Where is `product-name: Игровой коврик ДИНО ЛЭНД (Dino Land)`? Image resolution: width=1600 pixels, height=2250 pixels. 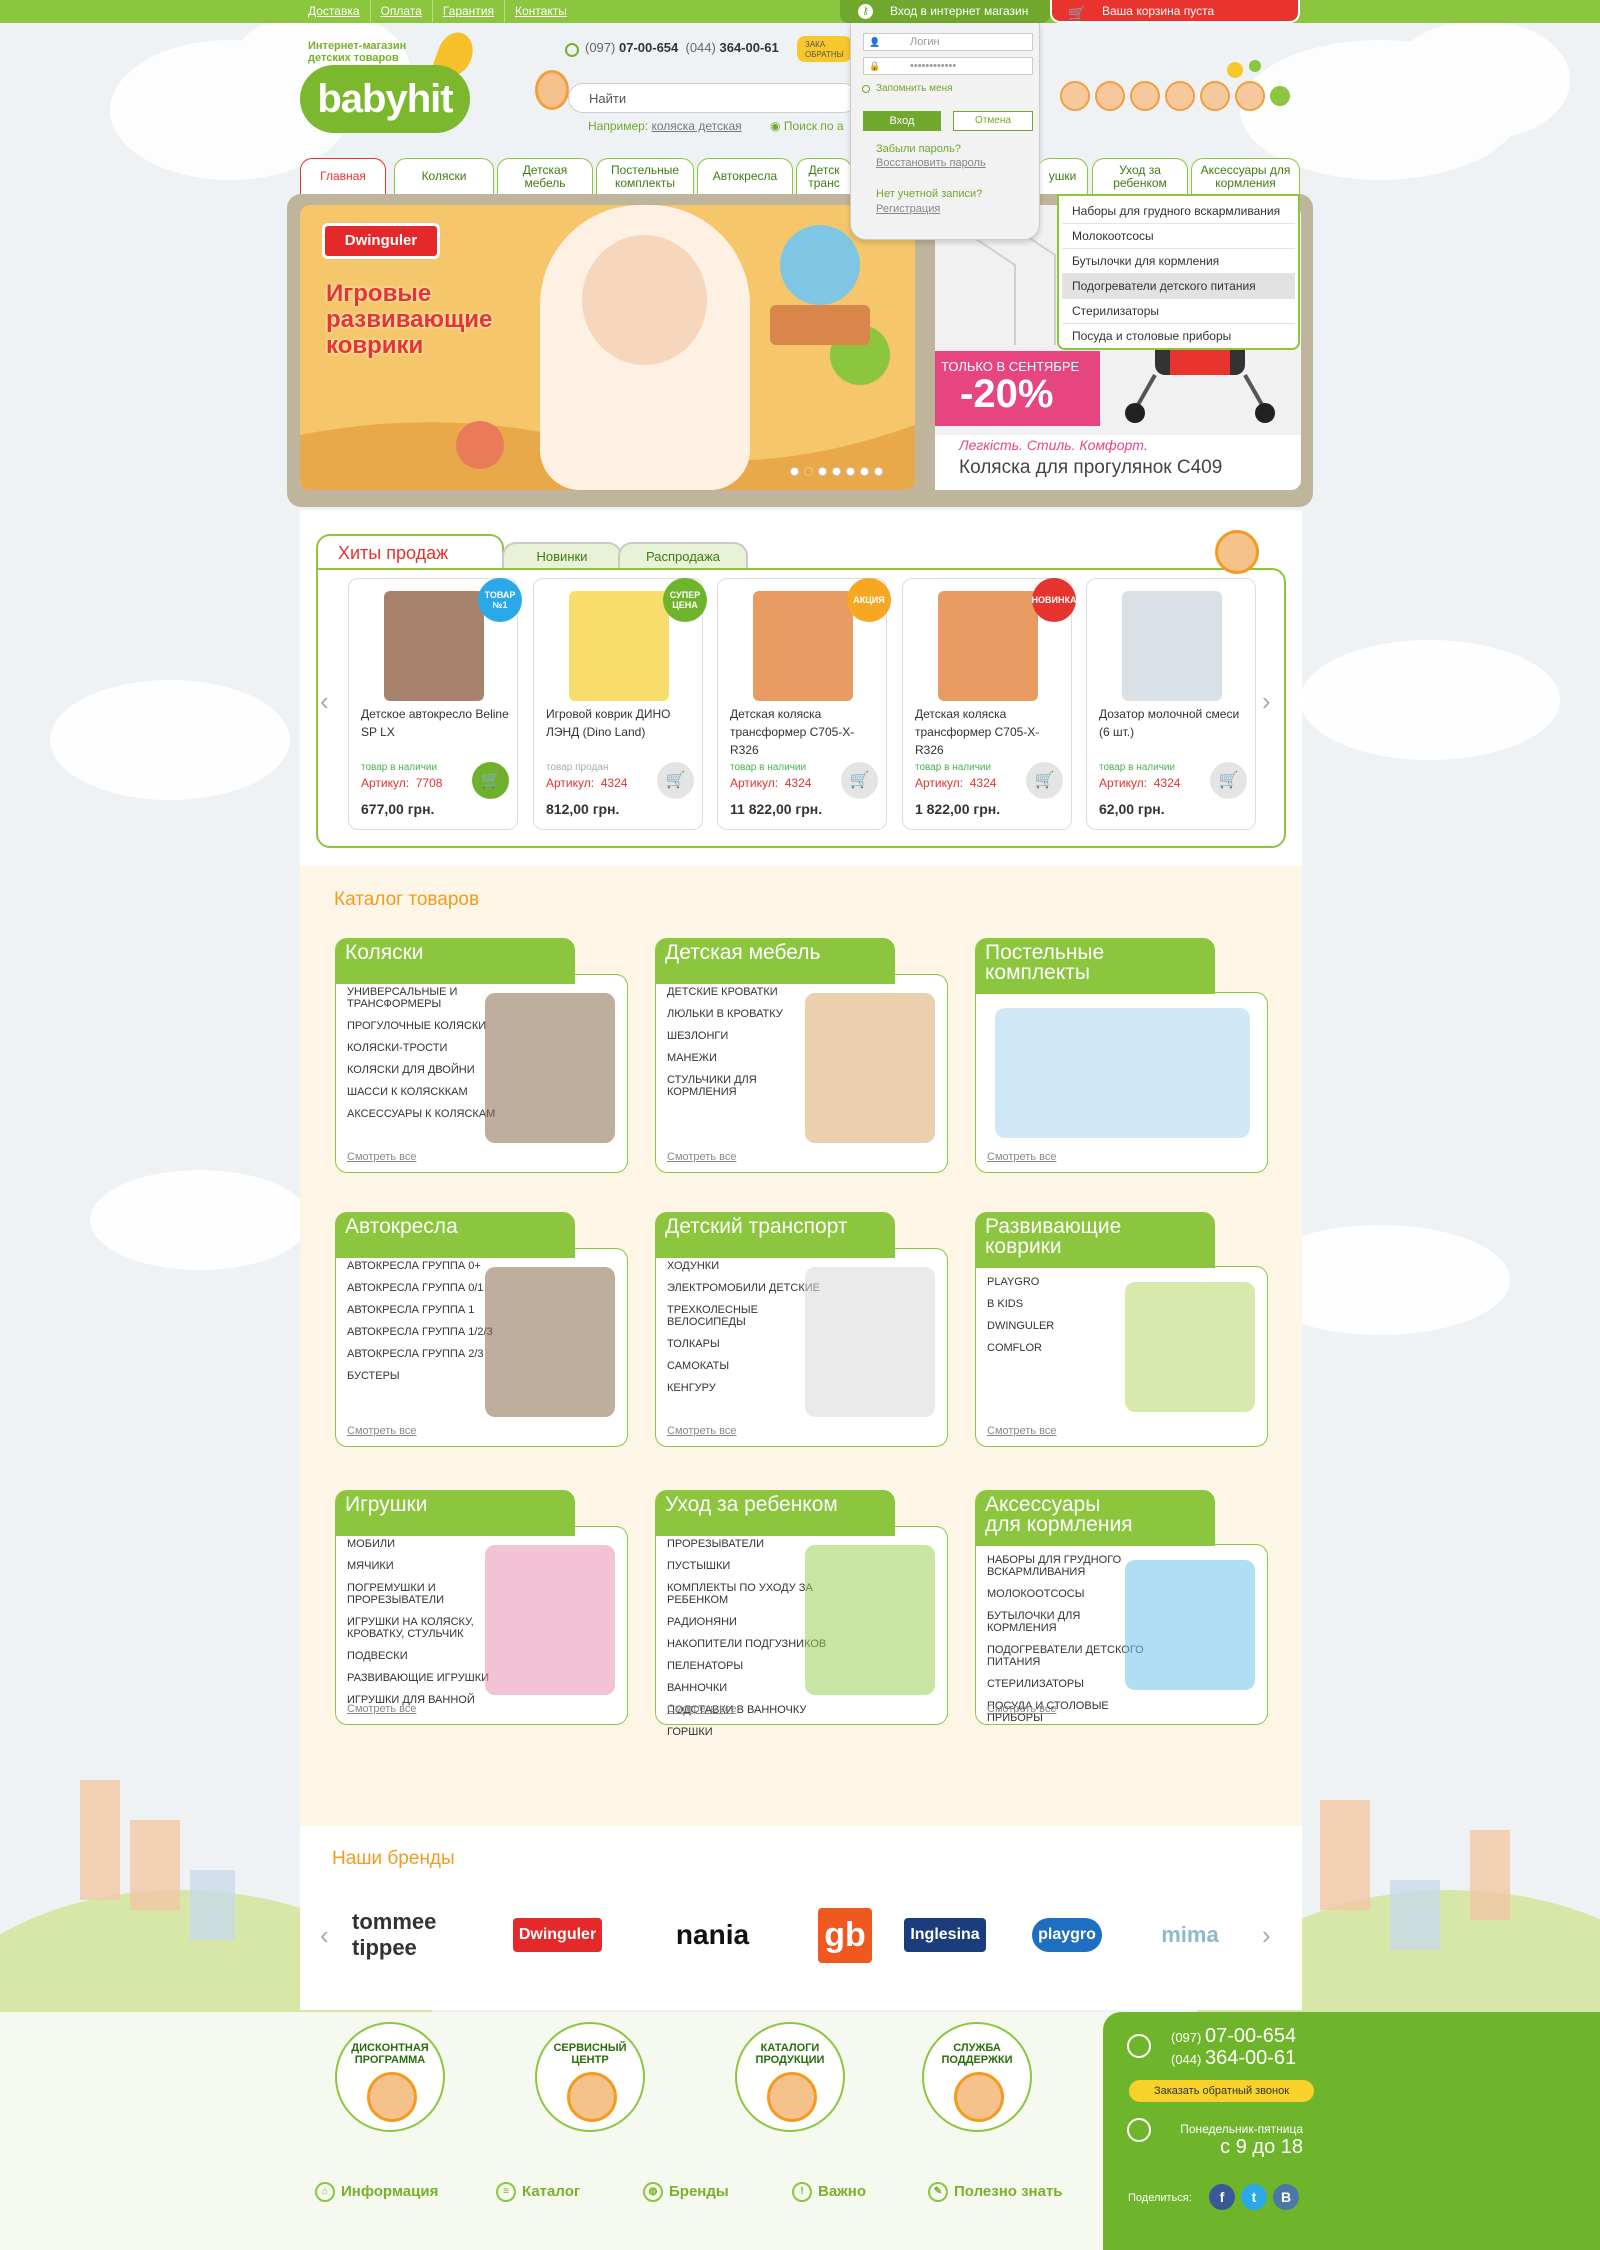 product-name: Игровой коврик ДИНО ЛЭНД (Dino Land) is located at coordinates (621, 723).